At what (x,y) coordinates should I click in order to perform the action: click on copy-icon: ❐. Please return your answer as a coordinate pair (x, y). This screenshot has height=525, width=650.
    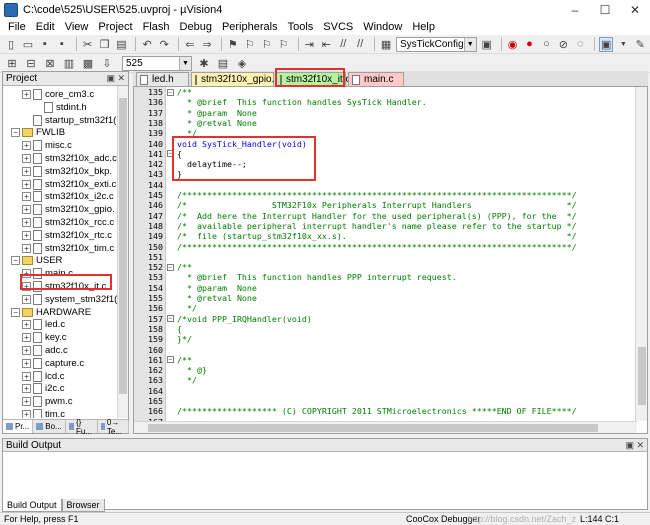
    Looking at the image, I should click on (105, 44).